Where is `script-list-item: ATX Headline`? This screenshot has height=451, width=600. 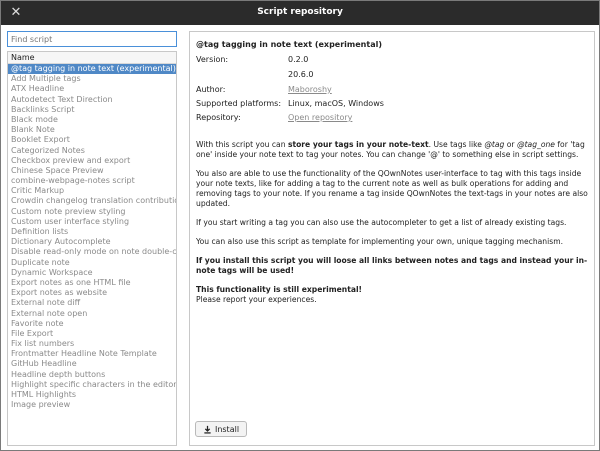 script-list-item: ATX Headline is located at coordinates (92, 89).